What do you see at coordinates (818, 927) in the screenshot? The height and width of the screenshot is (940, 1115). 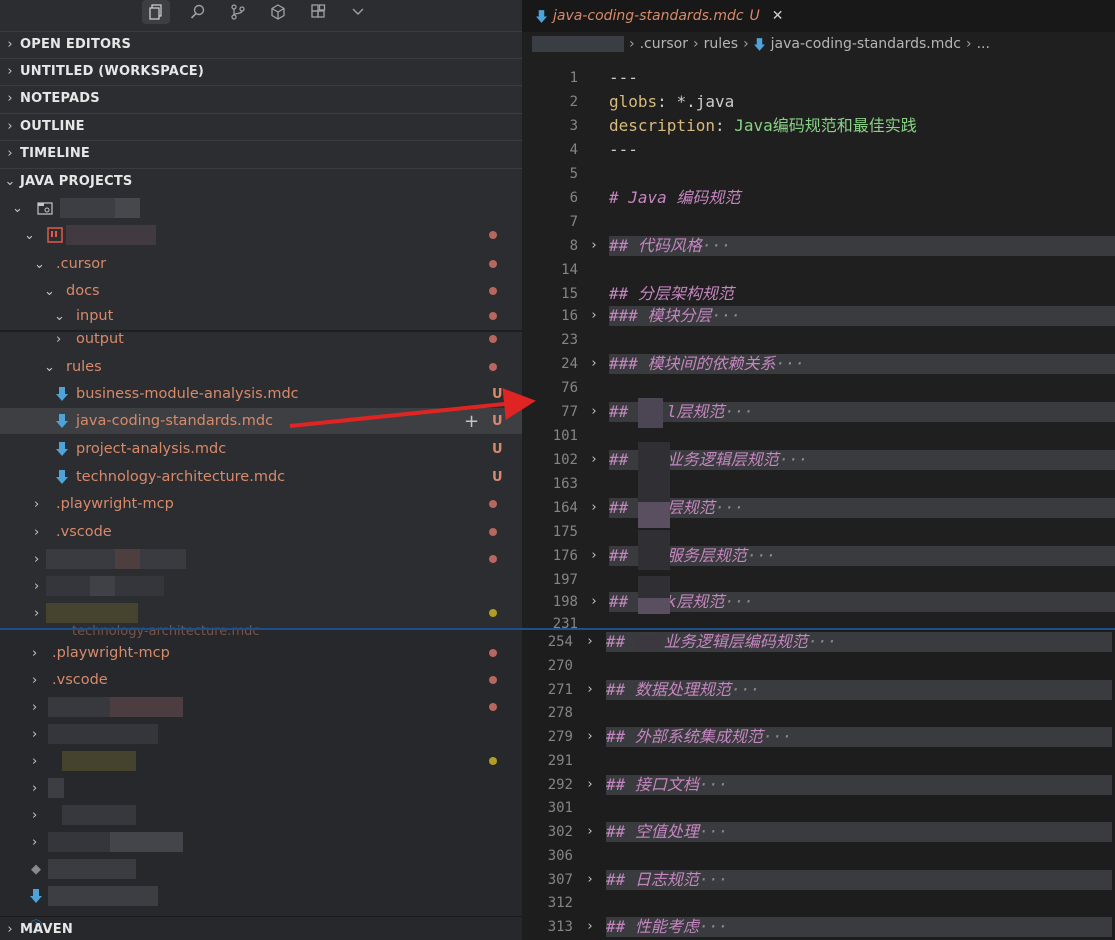 I see `code-line-folded: 313 › ## 性能考虑···` at bounding box center [818, 927].